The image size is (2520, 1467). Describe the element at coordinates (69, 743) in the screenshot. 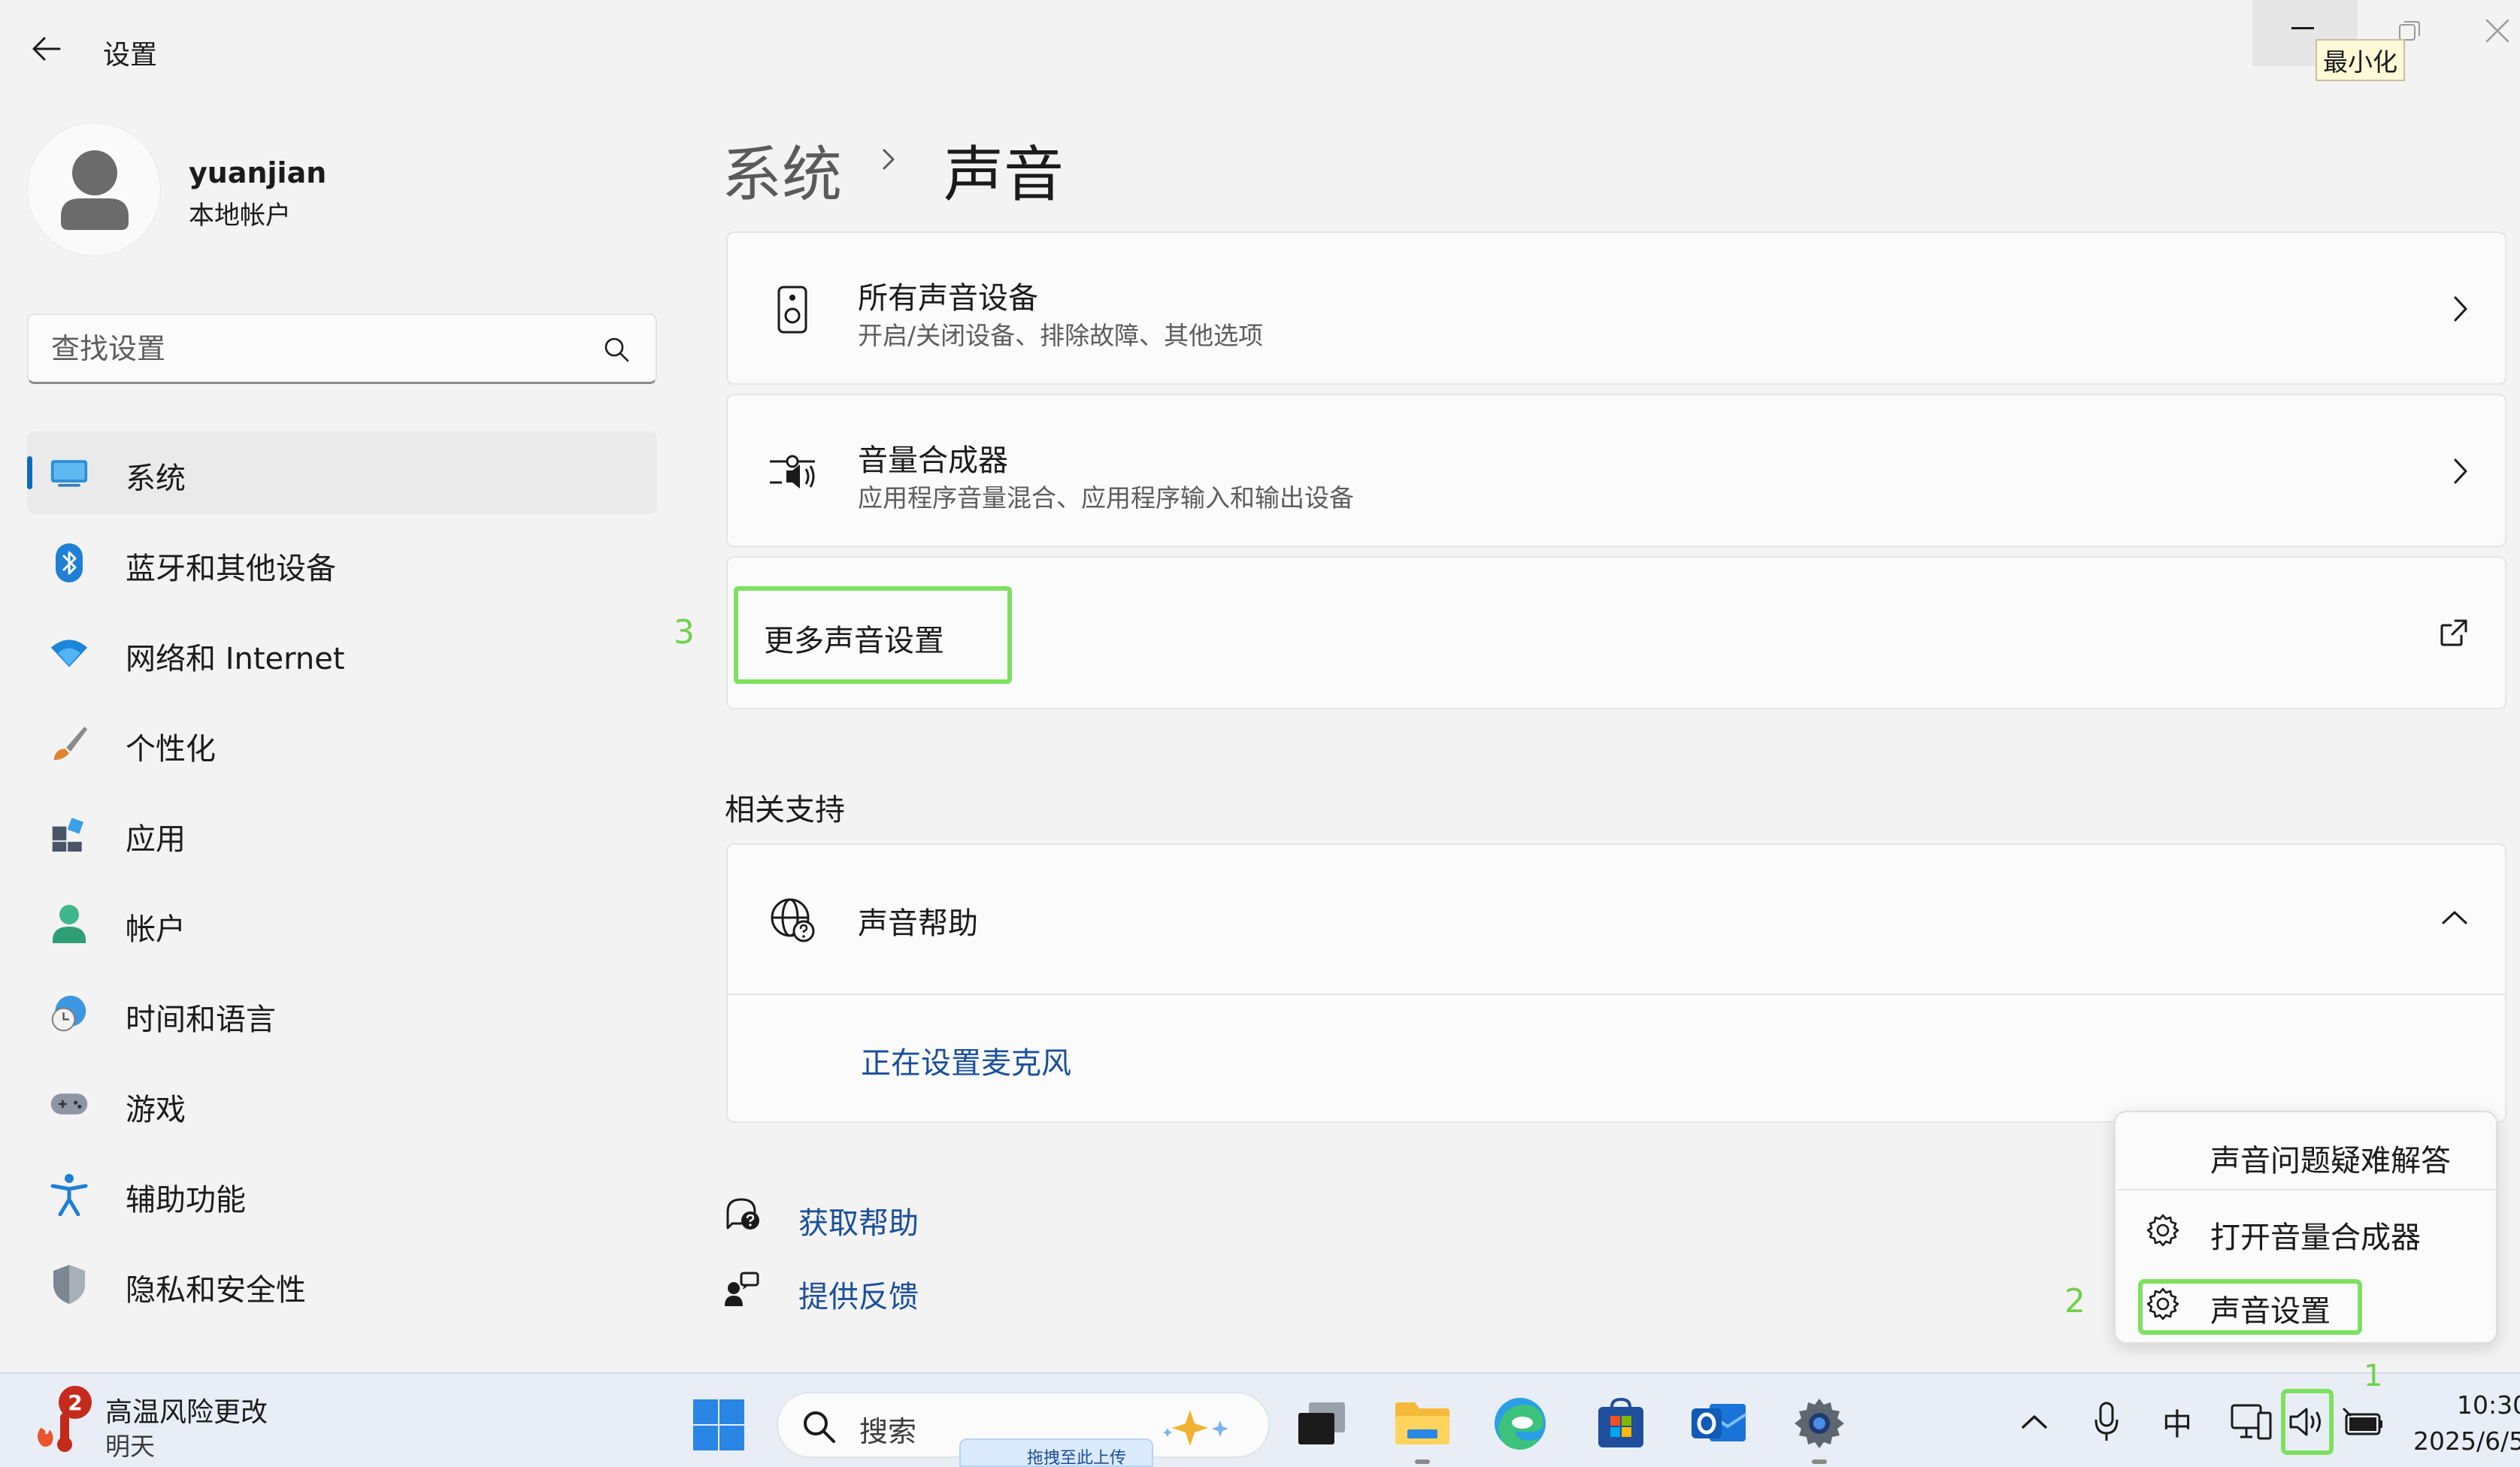

I see `brush-icon` at that location.